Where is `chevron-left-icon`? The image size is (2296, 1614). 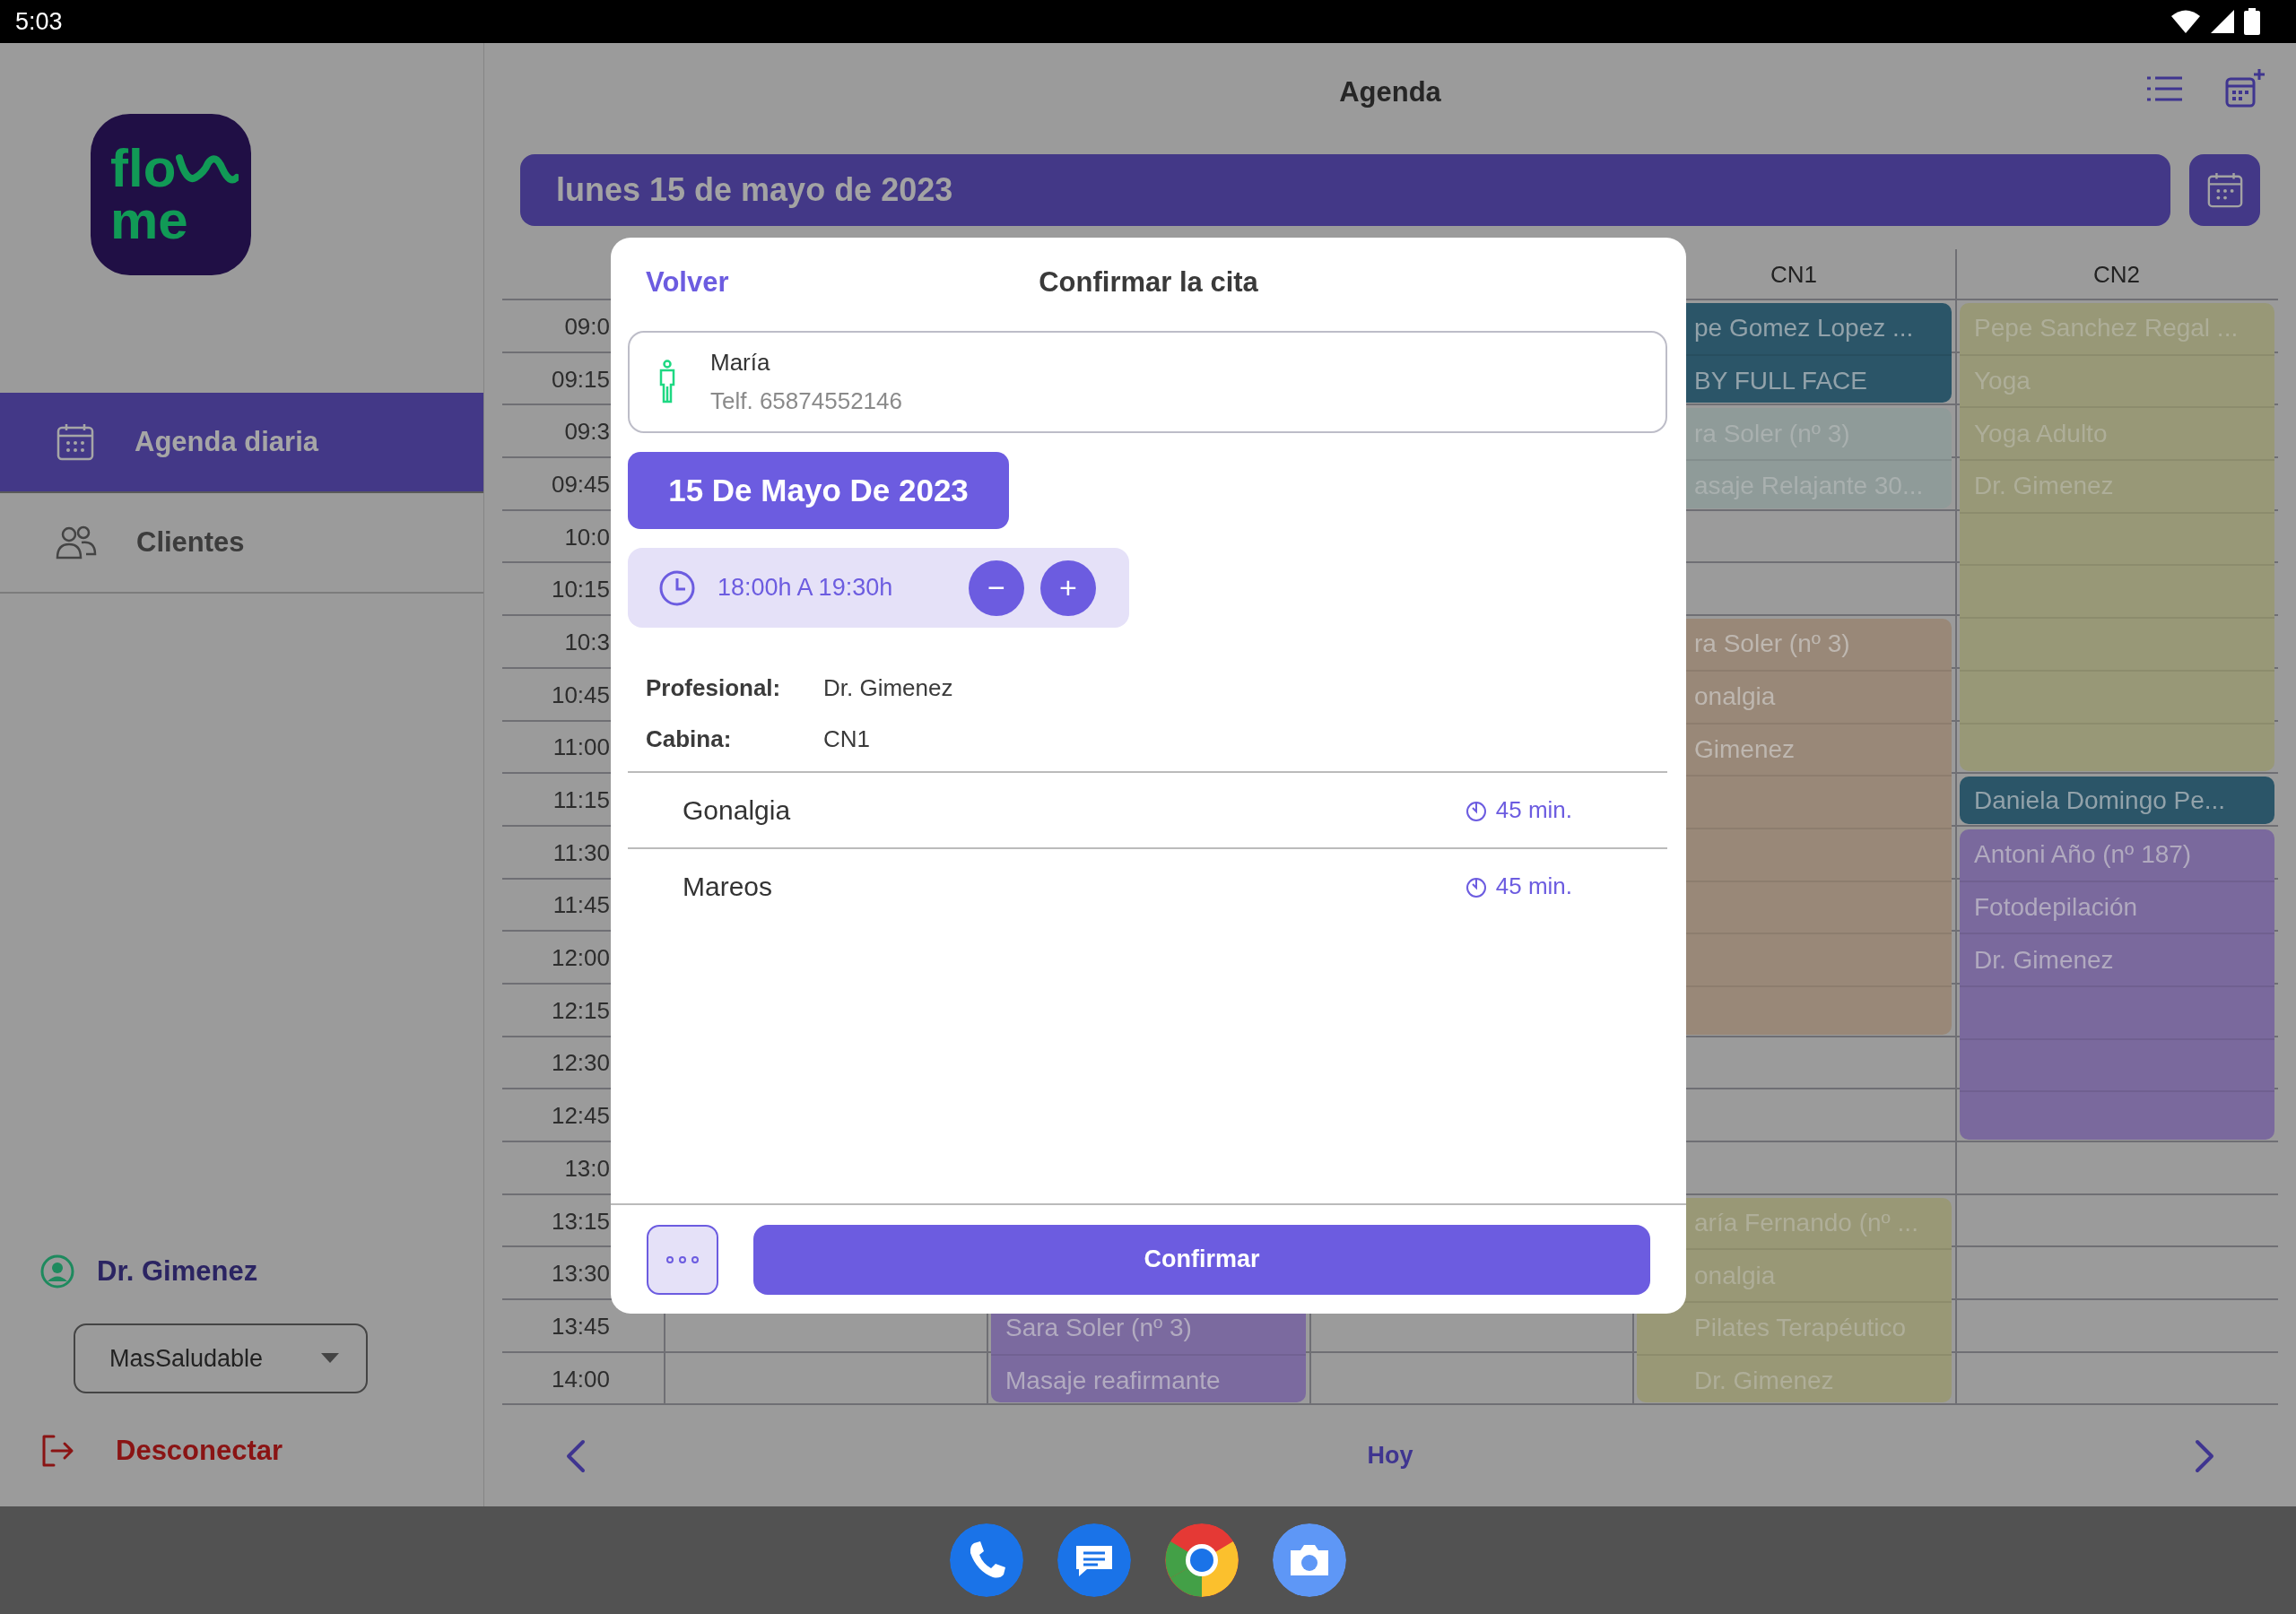 chevron-left-icon is located at coordinates (576, 1455).